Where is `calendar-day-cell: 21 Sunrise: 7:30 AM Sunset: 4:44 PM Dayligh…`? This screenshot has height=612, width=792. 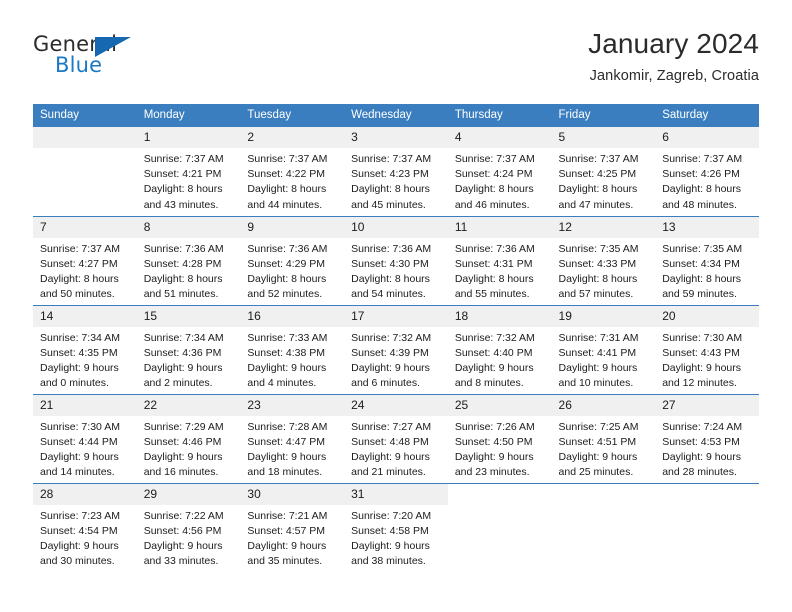
calendar-day-cell: 21 Sunrise: 7:30 AM Sunset: 4:44 PM Dayligh… is located at coordinates (85, 438).